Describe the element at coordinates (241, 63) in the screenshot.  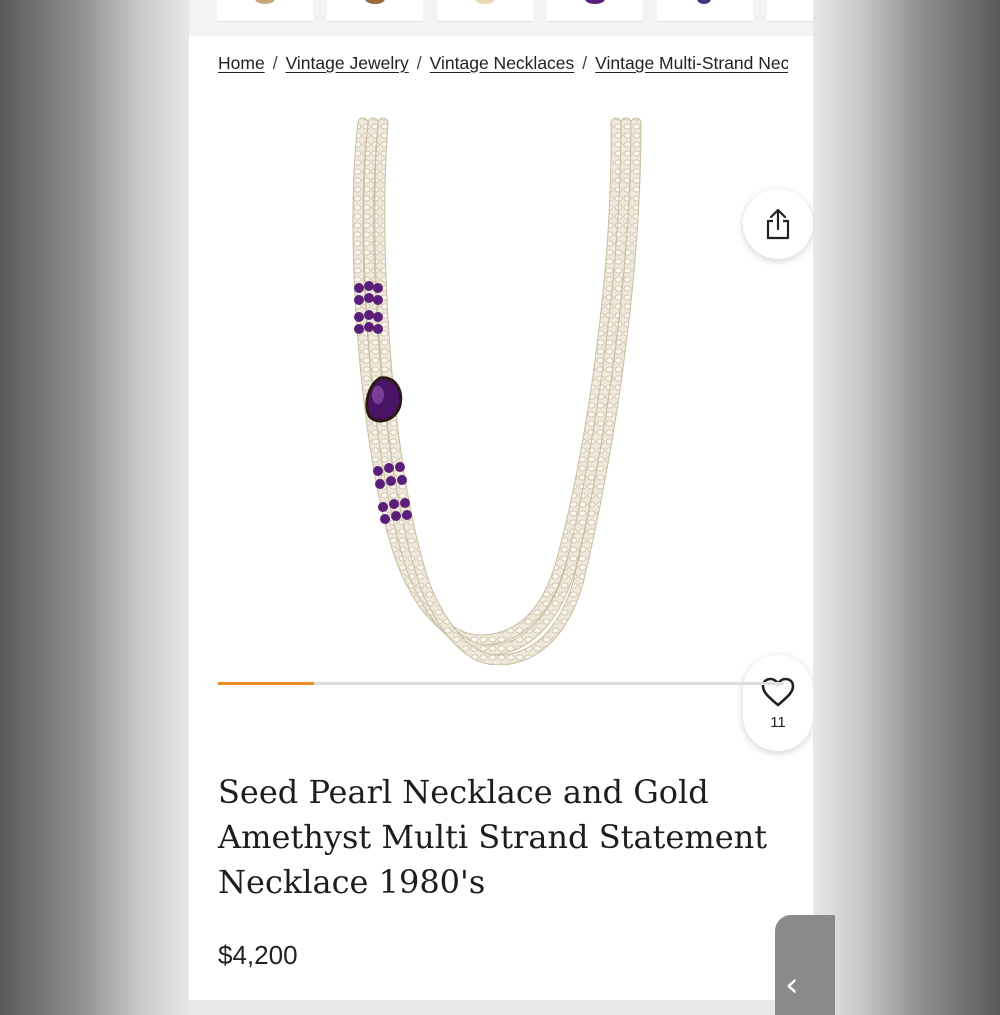
I see `breadcrumb-link-home: Home` at that location.